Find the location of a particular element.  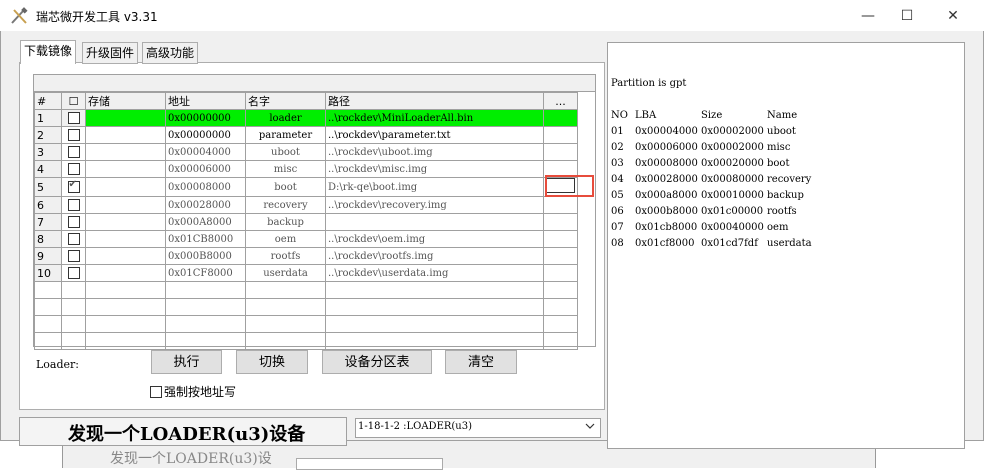

partition-log-row: 07 0x01cb8000 0x00040000 oem is located at coordinates (724, 228).